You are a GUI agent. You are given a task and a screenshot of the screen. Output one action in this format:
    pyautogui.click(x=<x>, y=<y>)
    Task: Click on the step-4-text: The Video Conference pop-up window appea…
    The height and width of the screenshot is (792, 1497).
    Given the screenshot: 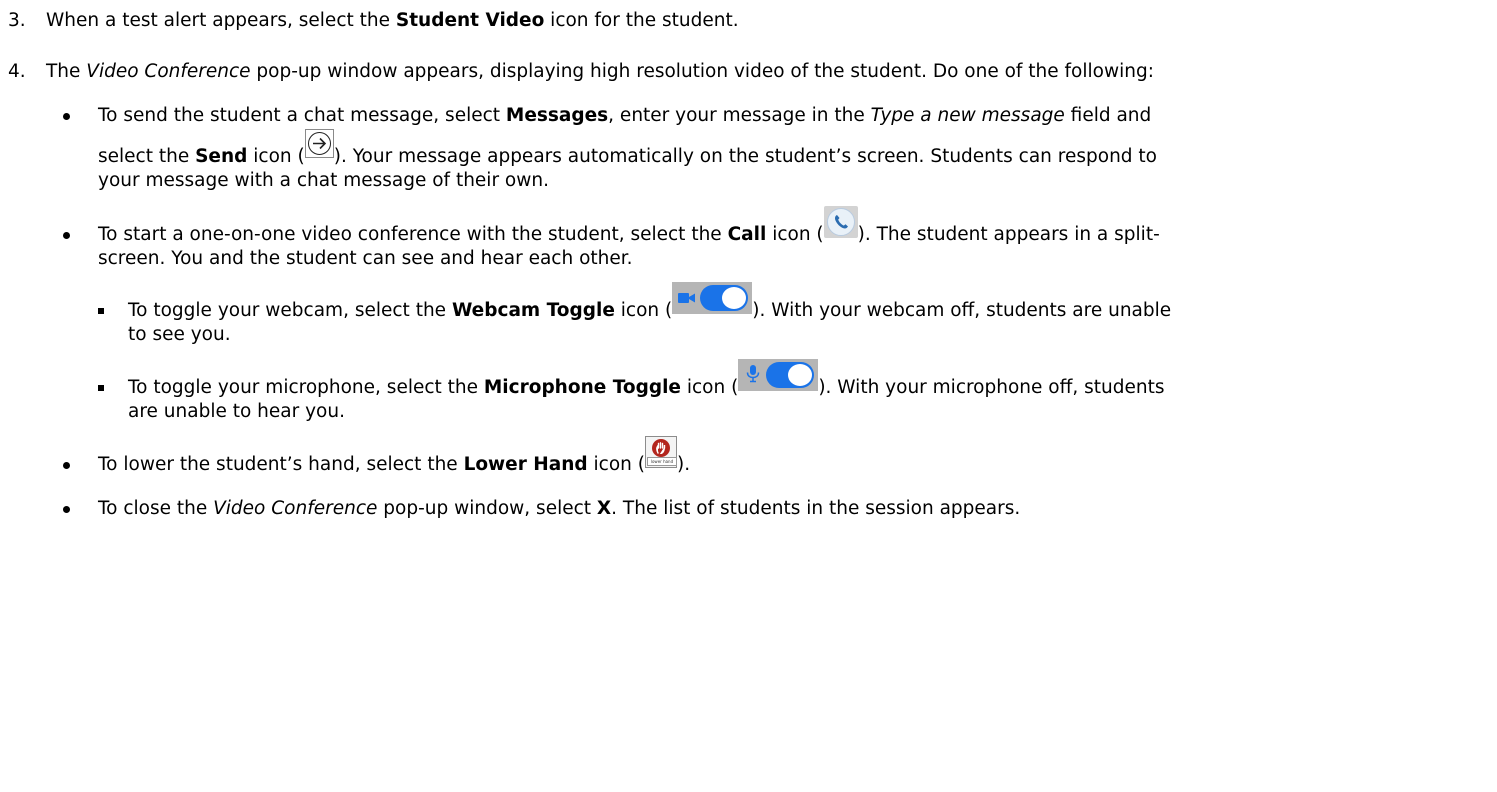 What is the action you would take?
    pyautogui.click(x=600, y=71)
    